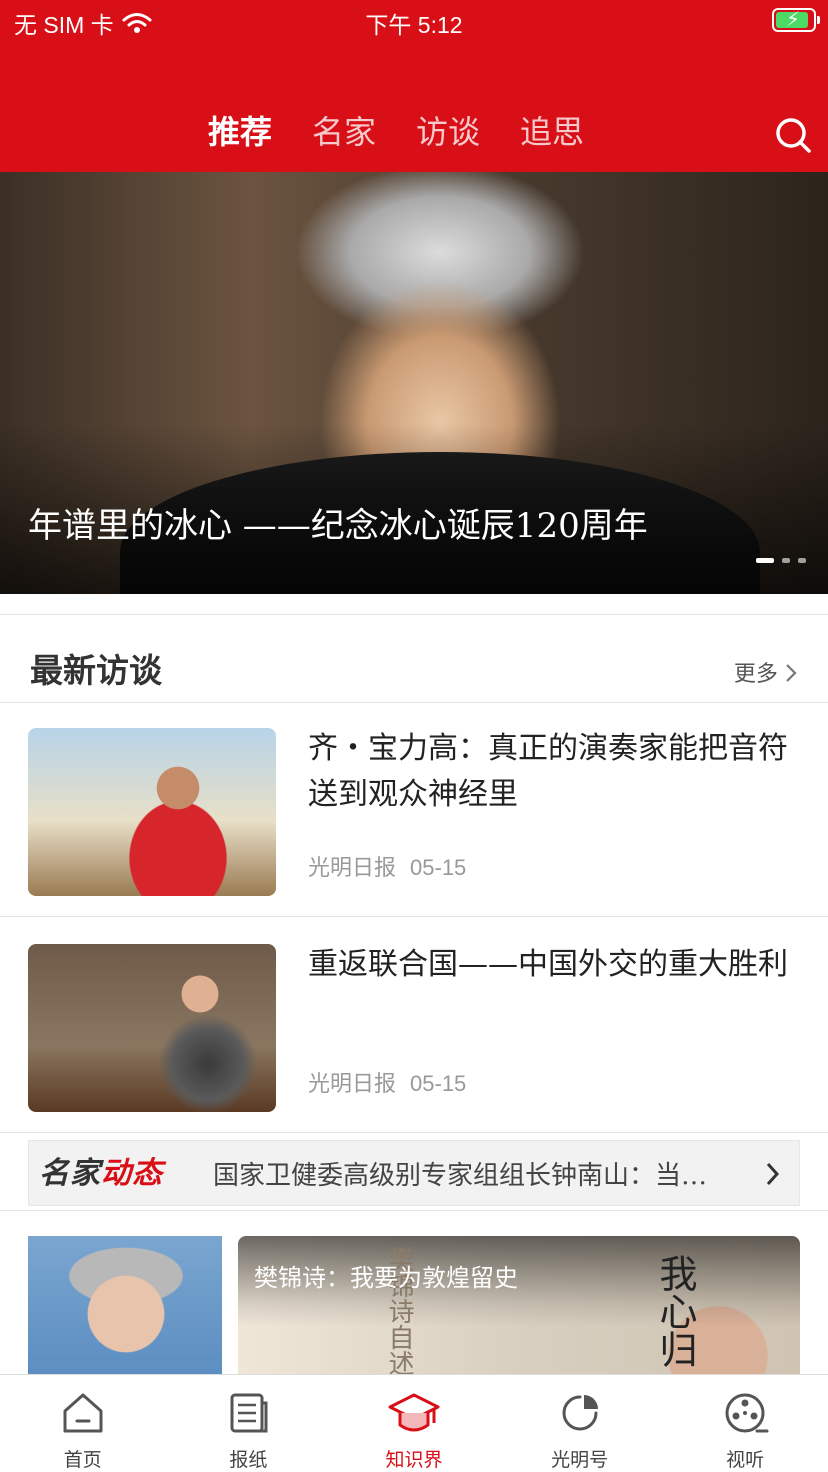 This screenshot has width=828, height=1472. What do you see at coordinates (70, 1173) in the screenshot?
I see `logo-part-1: 名家` at bounding box center [70, 1173].